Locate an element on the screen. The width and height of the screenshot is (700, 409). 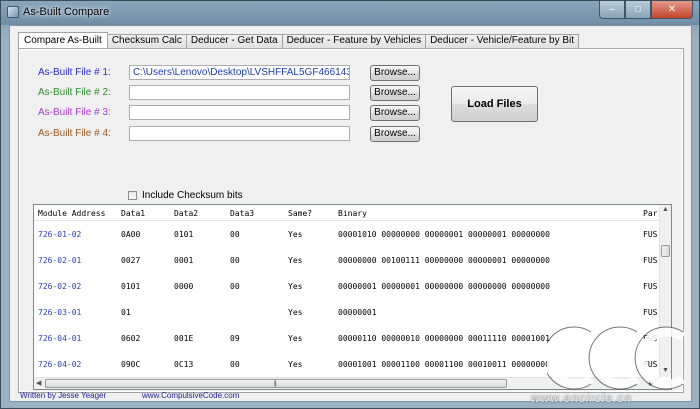
col-header-data1: Data1 is located at coordinates (133, 213).